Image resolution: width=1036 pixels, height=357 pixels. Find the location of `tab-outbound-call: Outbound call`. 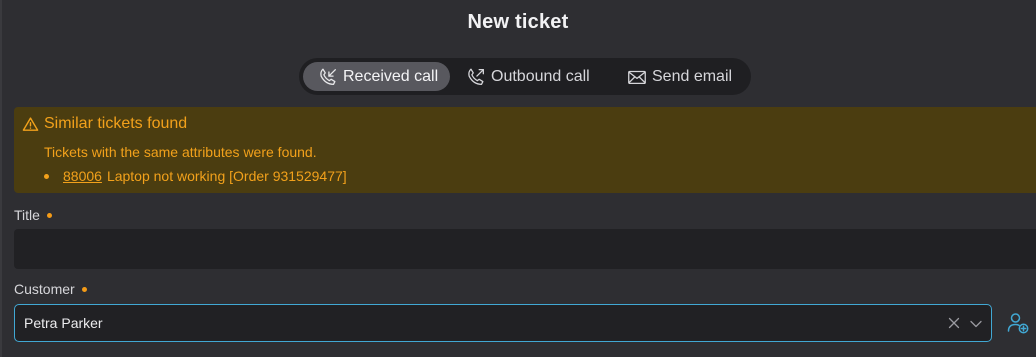

tab-outbound-call: Outbound call is located at coordinates (533, 76).